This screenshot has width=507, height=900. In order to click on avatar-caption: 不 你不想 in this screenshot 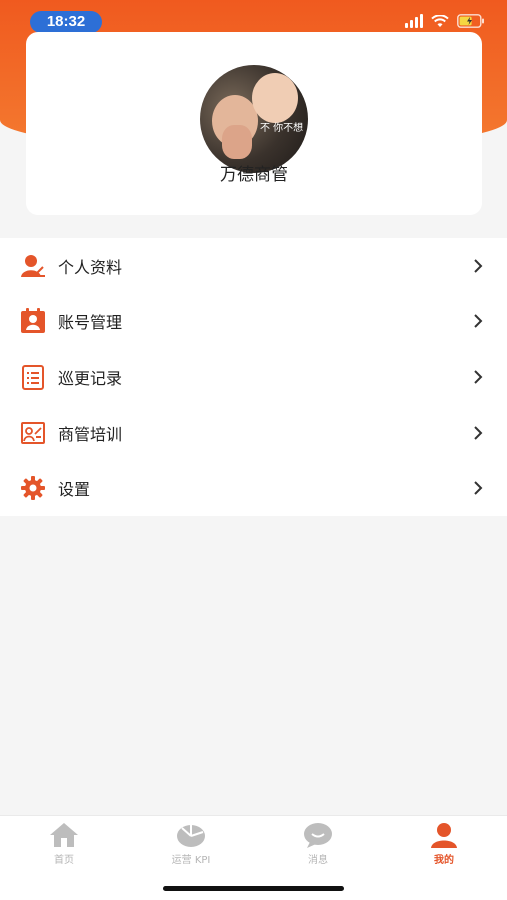, I will do `click(282, 128)`.